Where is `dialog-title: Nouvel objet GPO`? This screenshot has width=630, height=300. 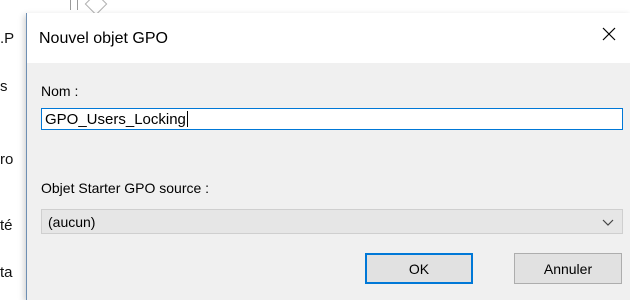 dialog-title: Nouvel objet GPO is located at coordinates (103, 38).